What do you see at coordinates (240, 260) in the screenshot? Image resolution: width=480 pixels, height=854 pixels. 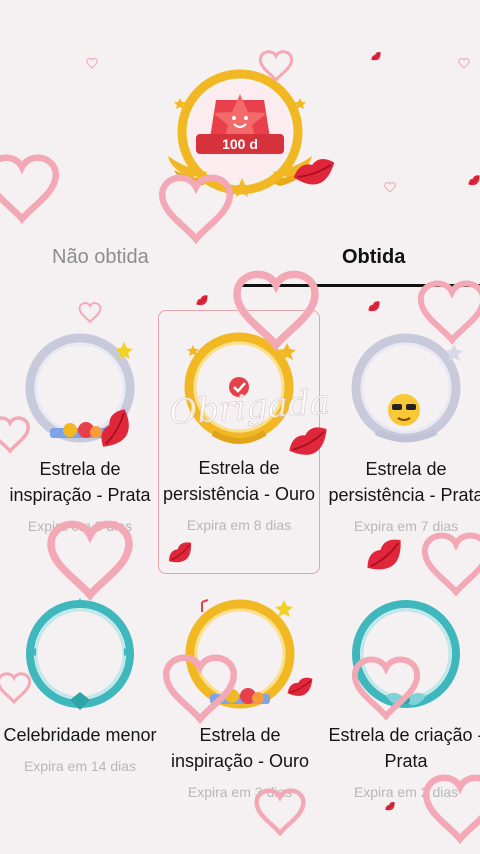 I see `medal-tabs: Não obtida Obtida` at bounding box center [240, 260].